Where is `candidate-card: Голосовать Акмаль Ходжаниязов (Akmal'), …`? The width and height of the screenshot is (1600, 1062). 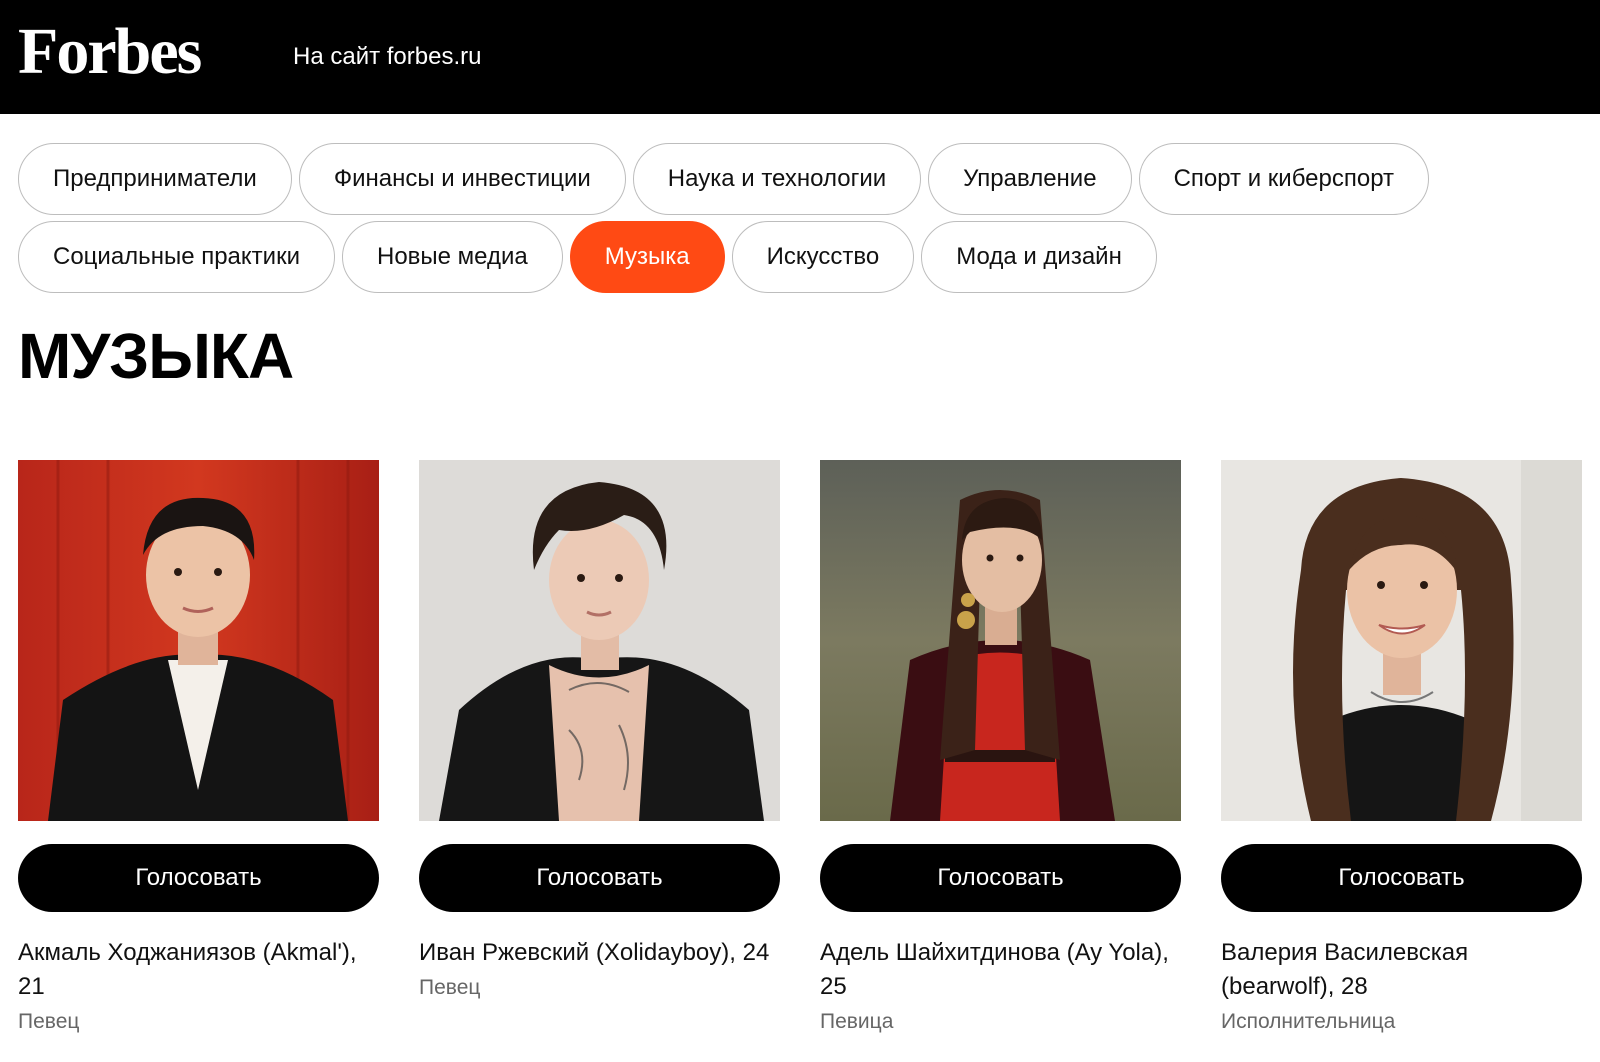
candidate-card: Голосовать Акмаль Ходжаниязов (Akmal'), … is located at coordinates (198, 748).